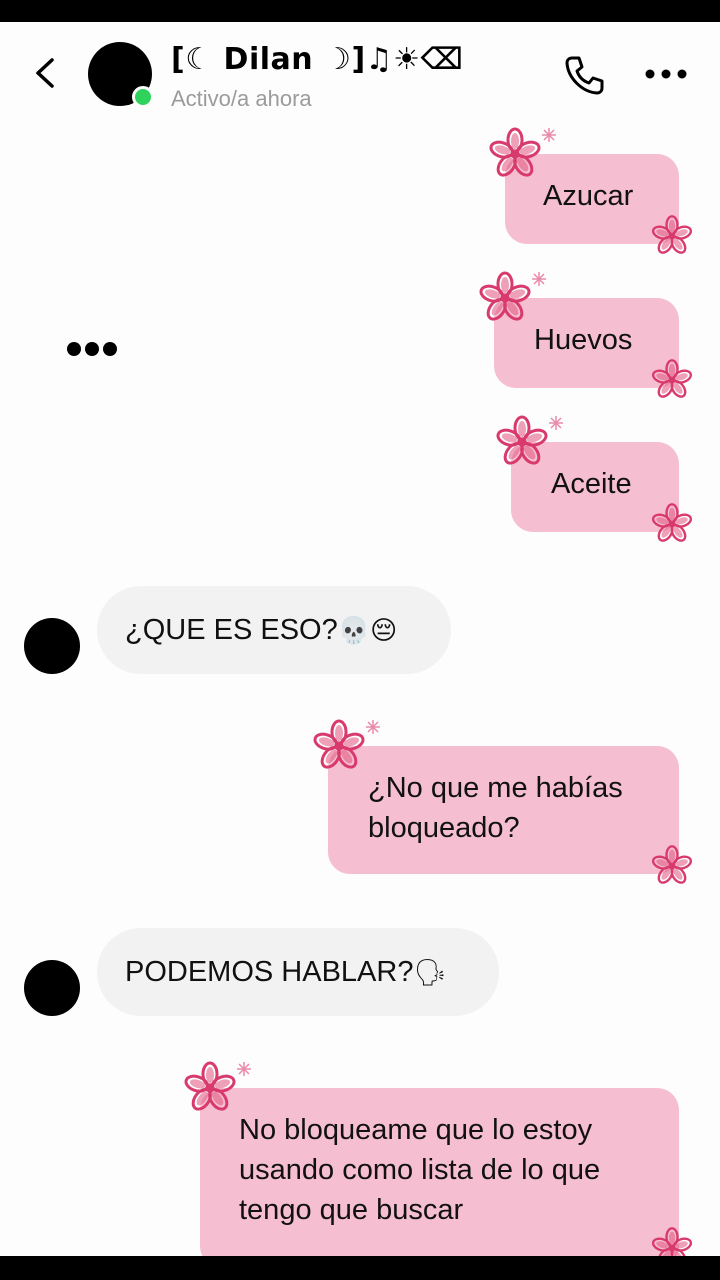  What do you see at coordinates (591, 484) in the screenshot?
I see `message-text: Aceite` at bounding box center [591, 484].